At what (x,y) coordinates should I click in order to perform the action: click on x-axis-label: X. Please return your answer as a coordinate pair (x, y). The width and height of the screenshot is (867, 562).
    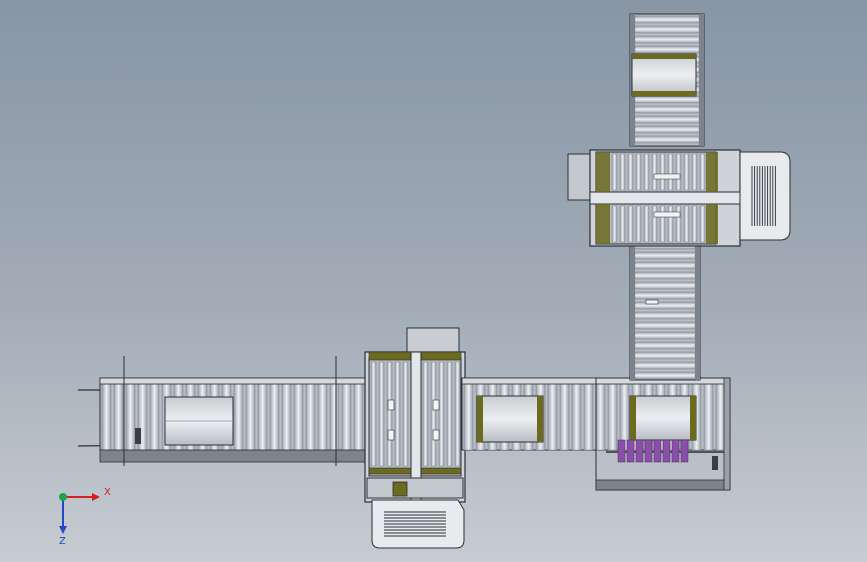
    Looking at the image, I should click on (107, 492).